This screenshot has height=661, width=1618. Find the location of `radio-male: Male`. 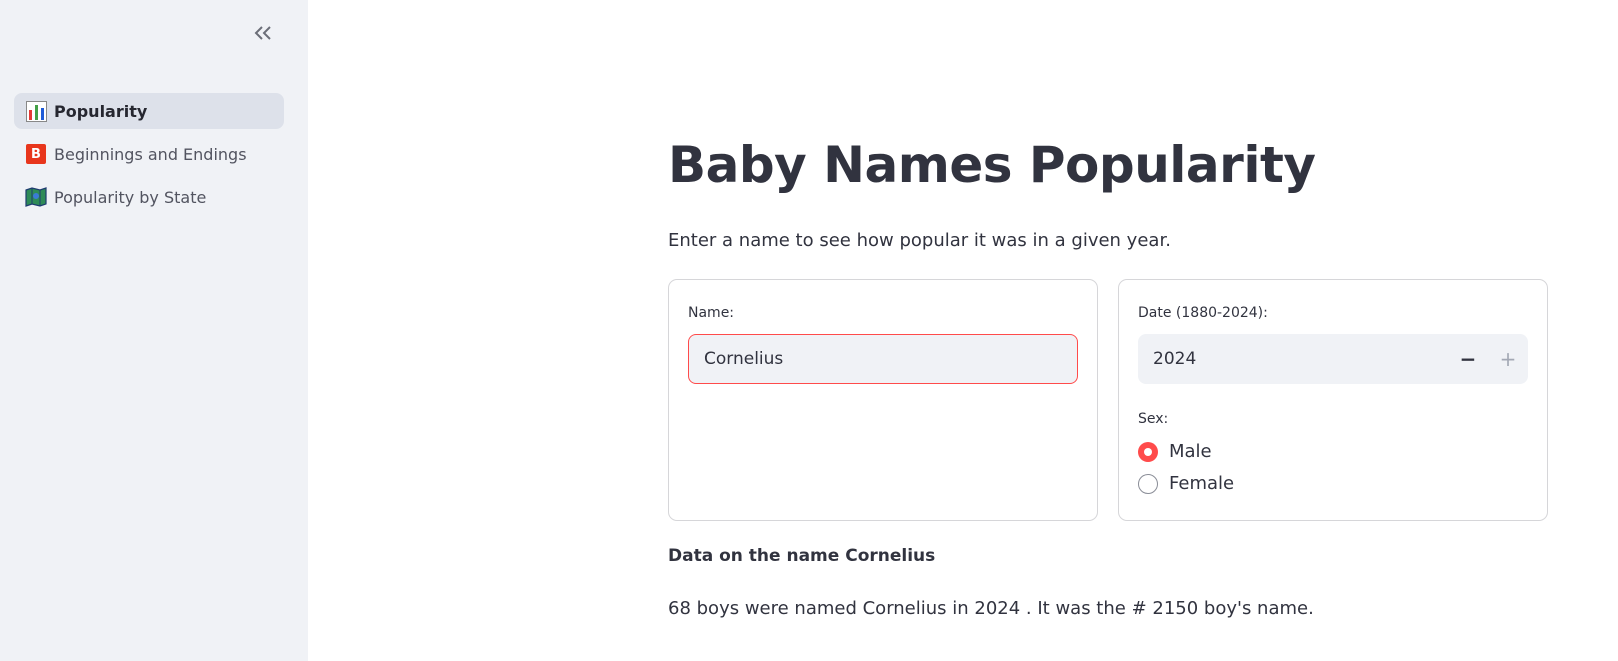

radio-male: Male is located at coordinates (1175, 451).